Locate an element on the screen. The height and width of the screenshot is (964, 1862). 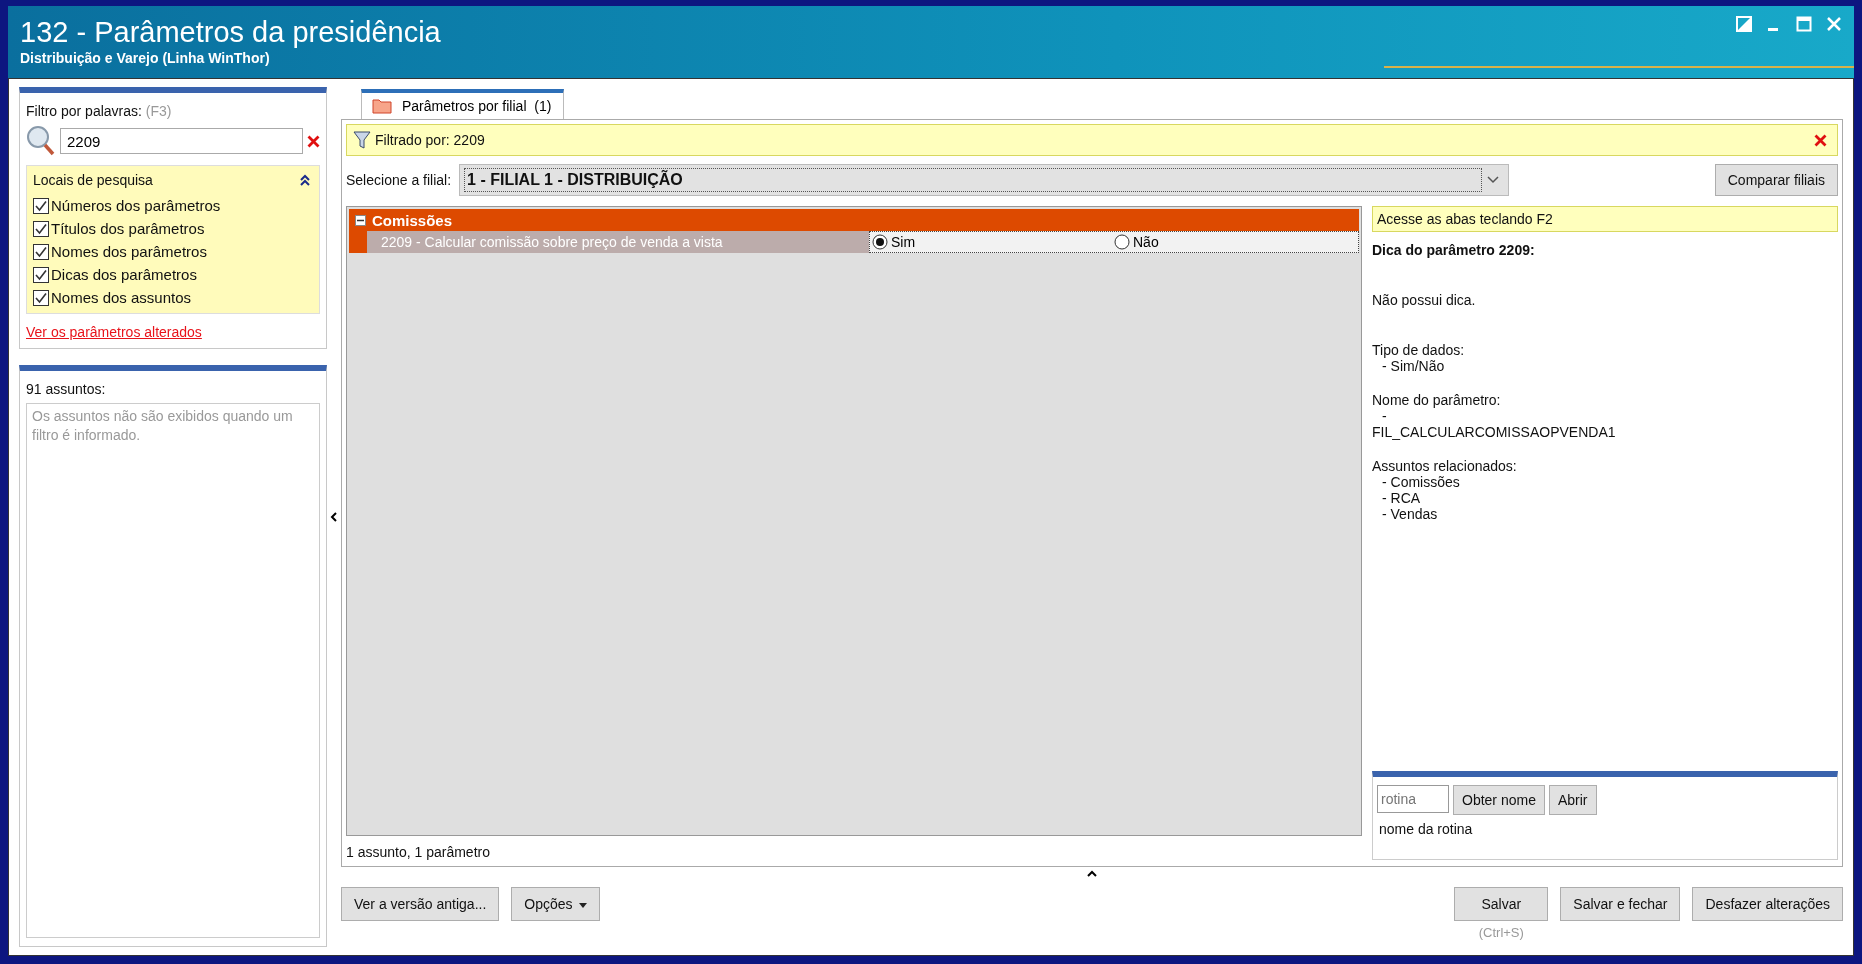
shortcut-hint: (F3) is located at coordinates (158, 111).